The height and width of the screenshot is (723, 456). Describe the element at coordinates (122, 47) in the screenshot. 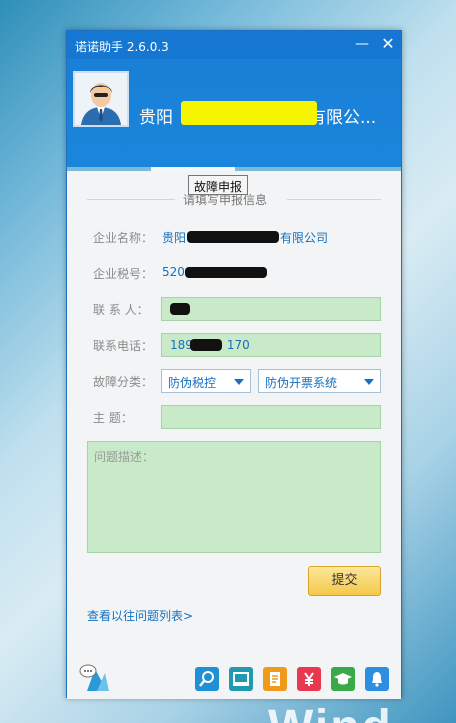

I see `window-title: 诺诺助手 2.6.0.3` at that location.